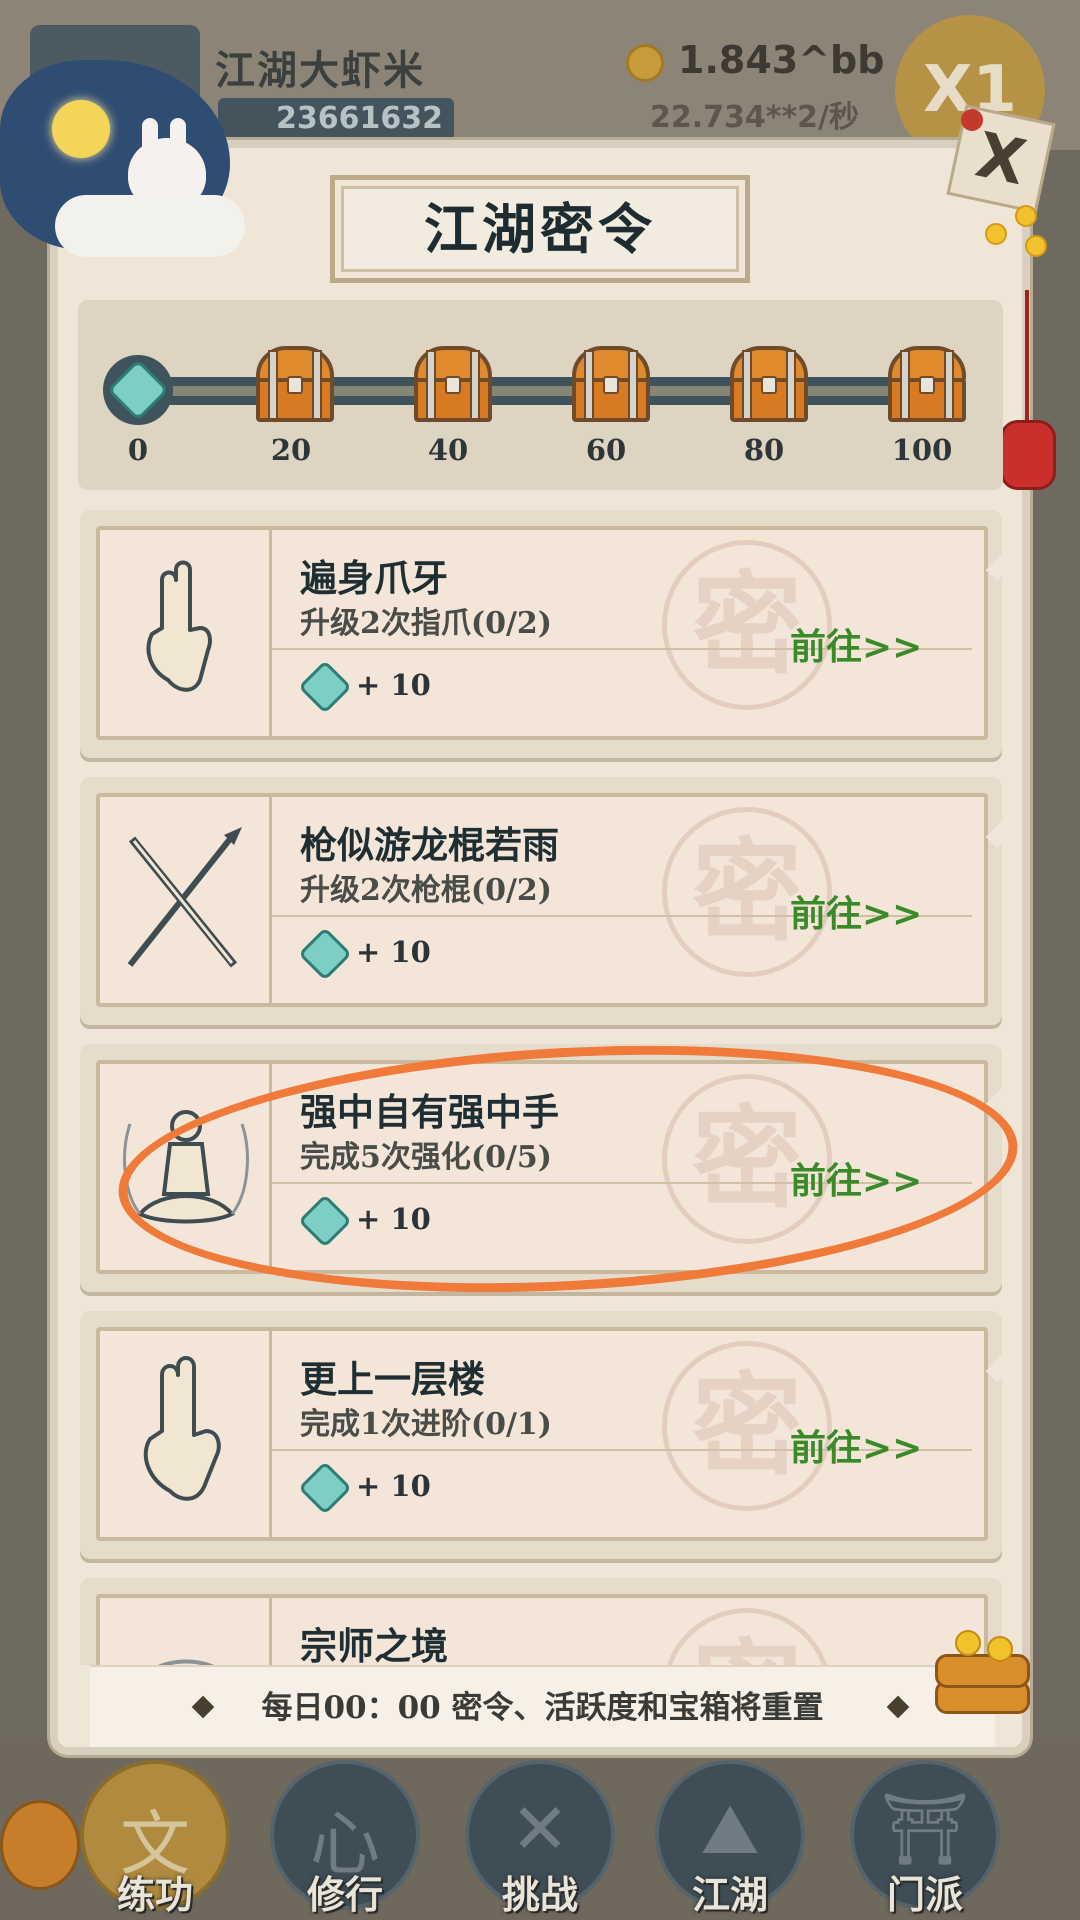 This screenshot has height=1920, width=1080. I want to click on master-icon, so click(186, 1662).